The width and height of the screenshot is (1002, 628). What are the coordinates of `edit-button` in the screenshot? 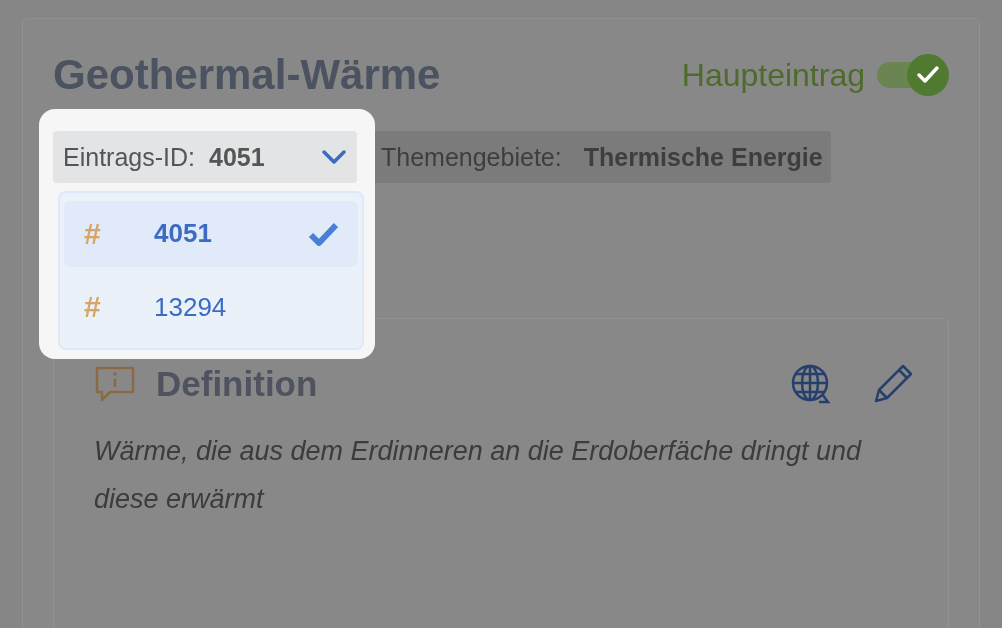 It's located at (893, 384).